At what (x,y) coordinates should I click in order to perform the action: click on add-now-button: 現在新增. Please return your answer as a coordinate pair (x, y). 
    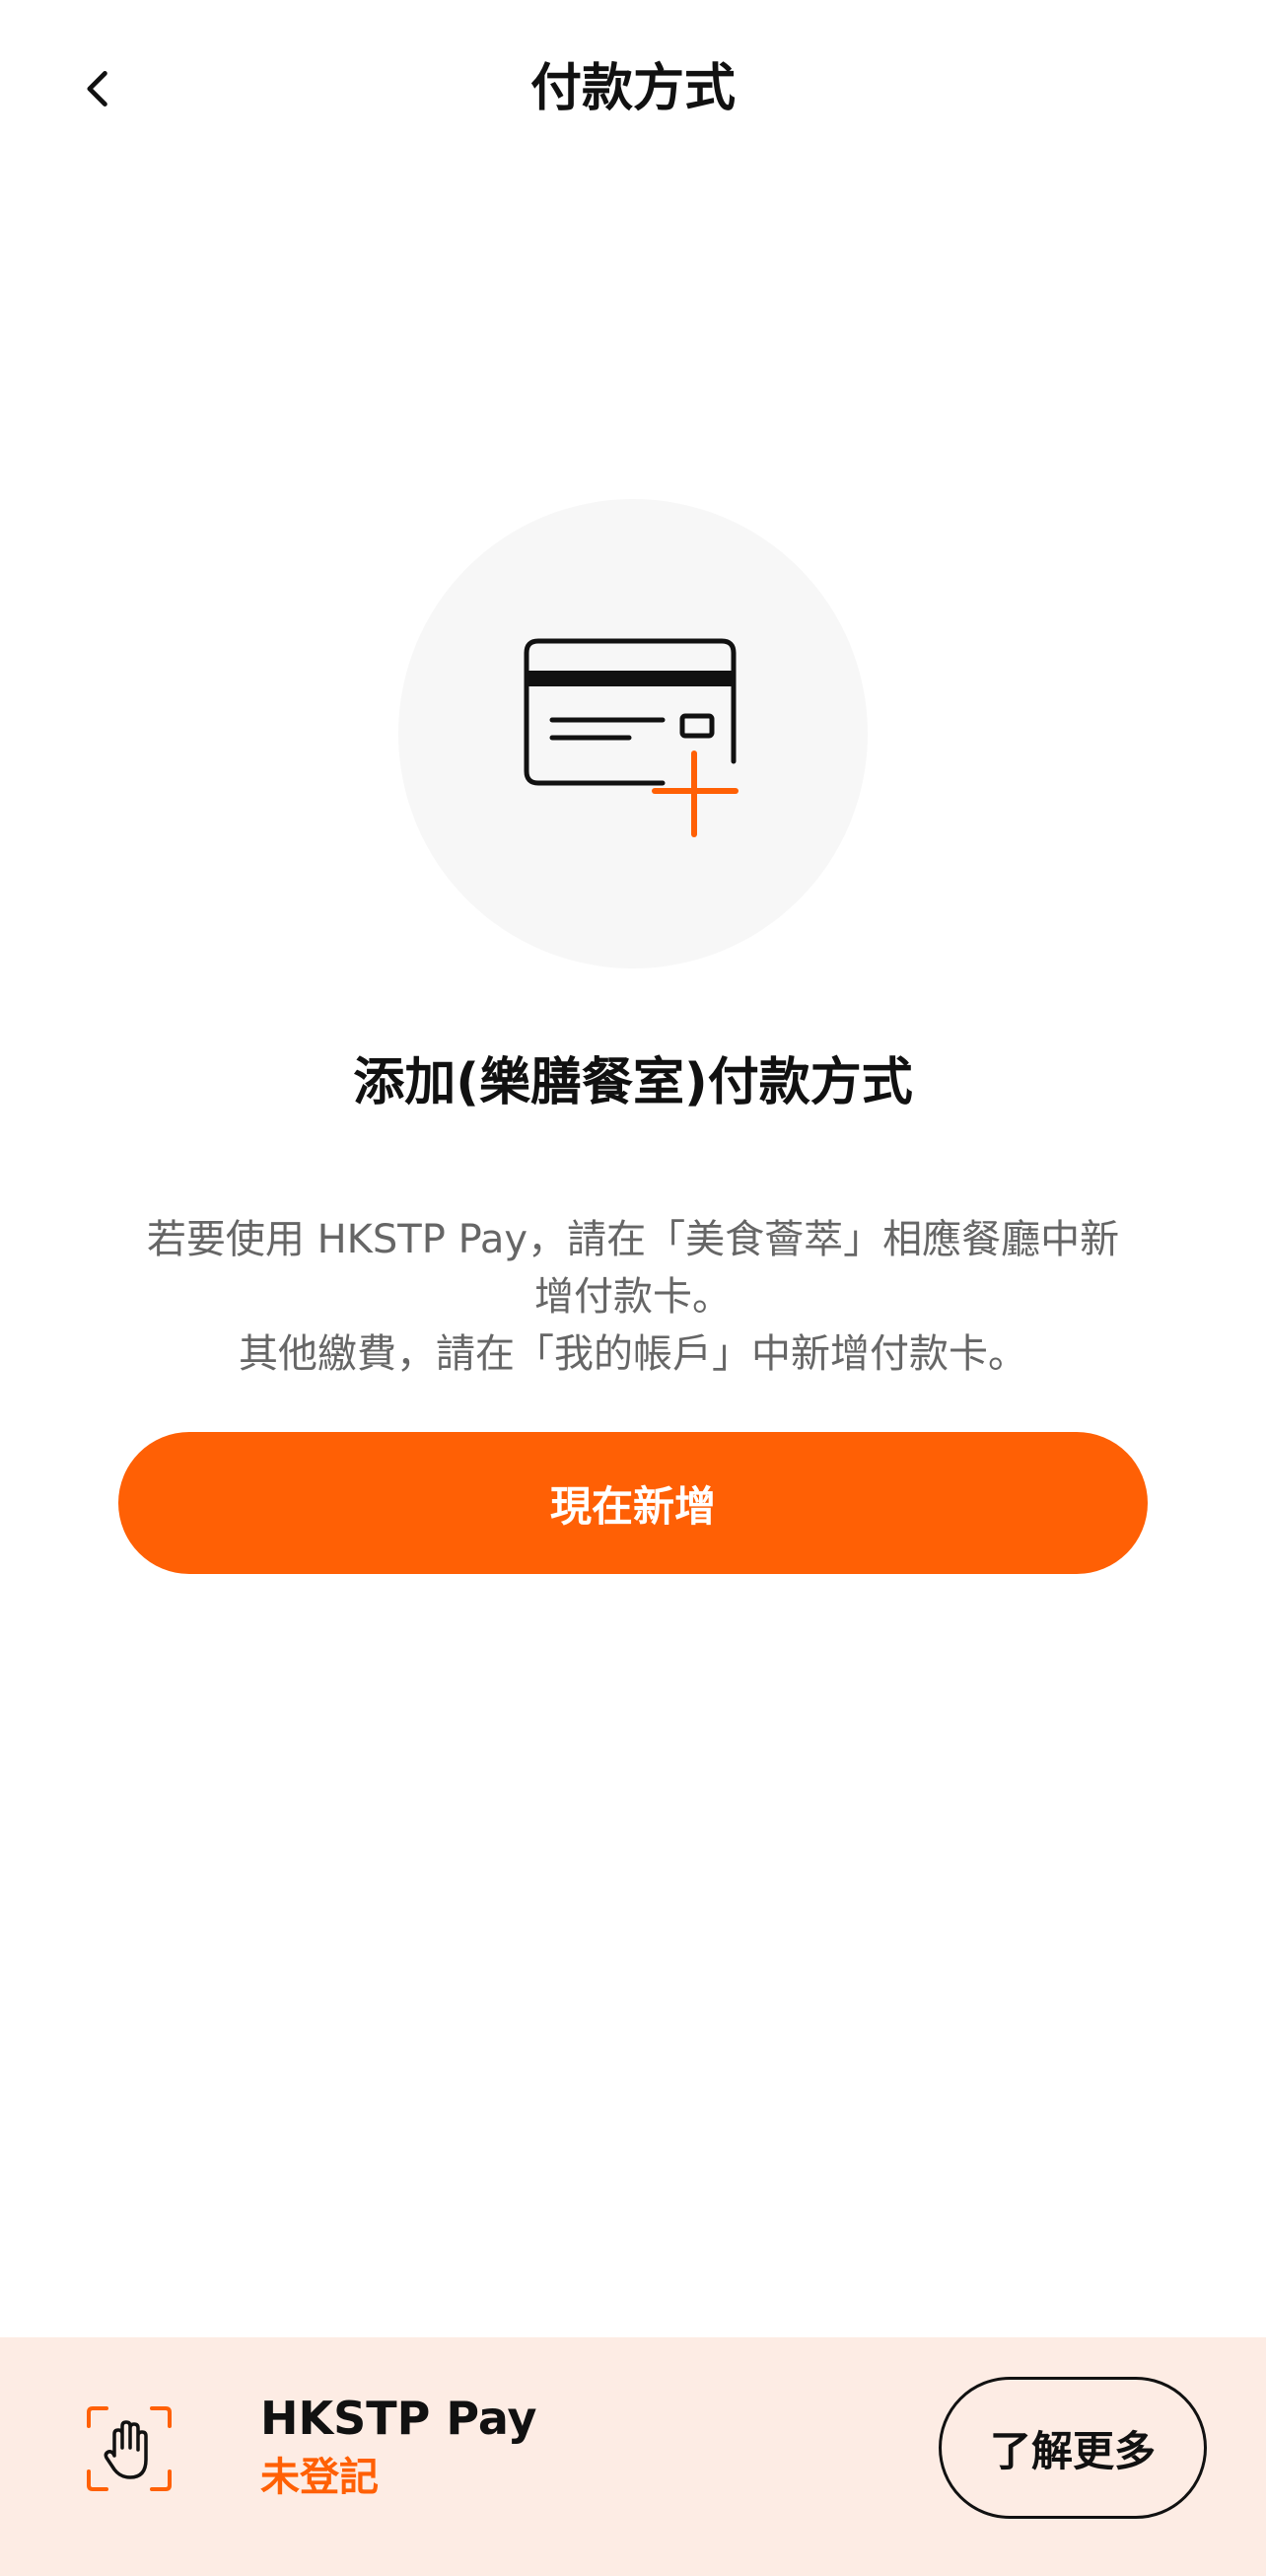
    Looking at the image, I should click on (633, 1503).